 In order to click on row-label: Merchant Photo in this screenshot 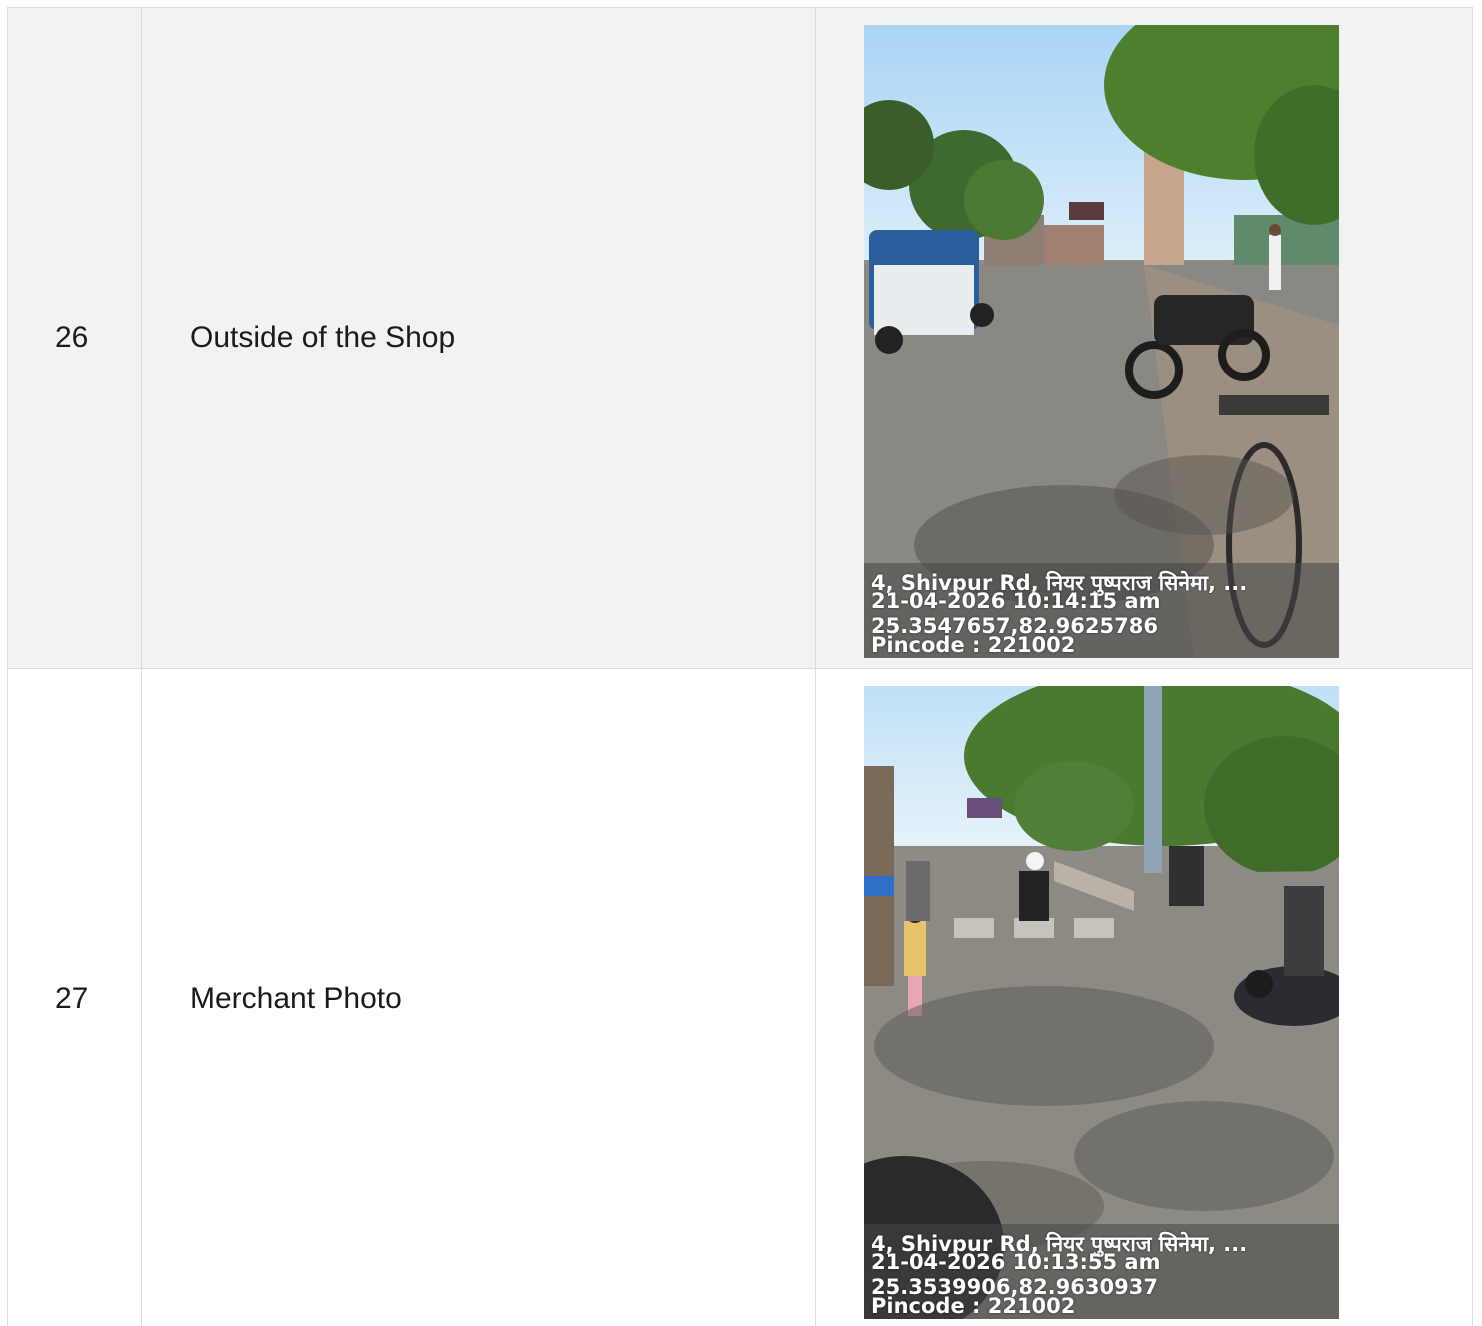, I will do `click(296, 998)`.